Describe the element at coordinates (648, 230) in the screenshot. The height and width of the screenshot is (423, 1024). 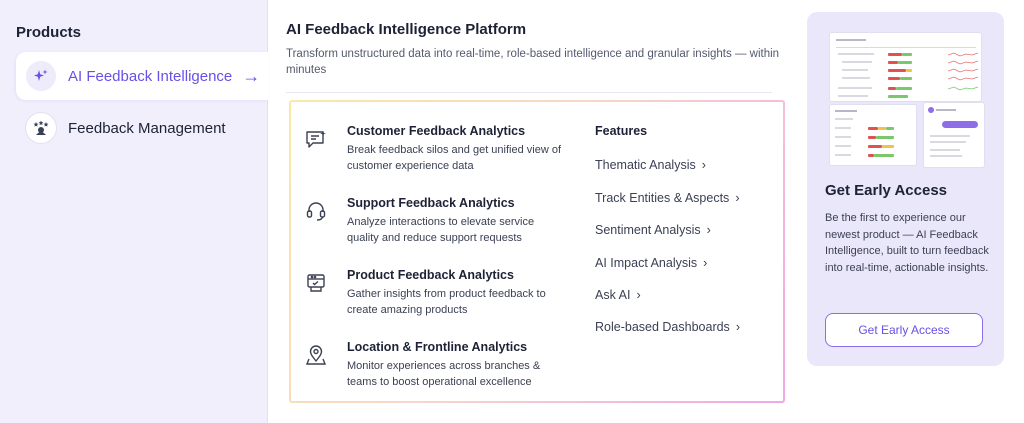
I see `feature-label: Sentiment Analysis` at that location.